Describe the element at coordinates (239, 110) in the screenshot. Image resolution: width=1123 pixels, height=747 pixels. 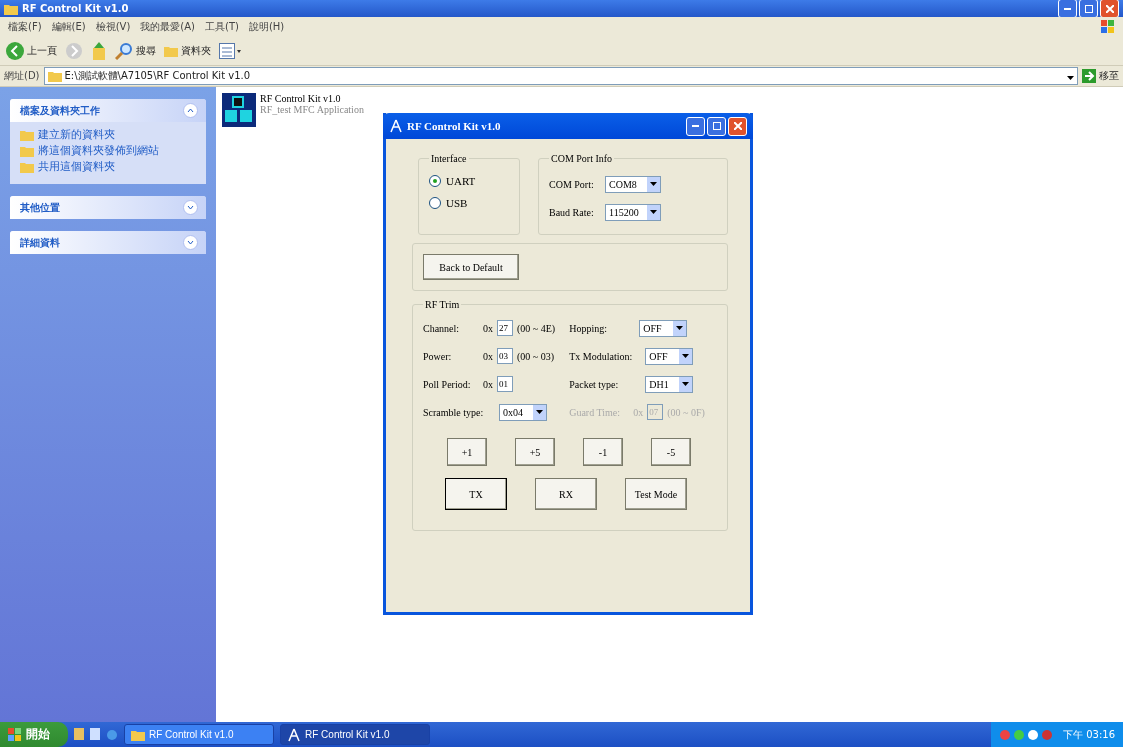
I see `cubes-icon` at that location.